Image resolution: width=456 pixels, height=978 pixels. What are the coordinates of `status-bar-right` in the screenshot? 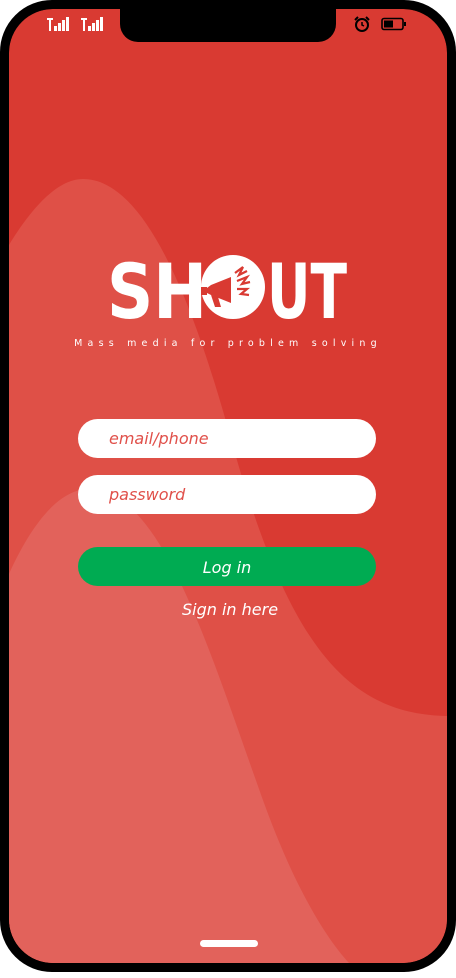 It's located at (380, 24).